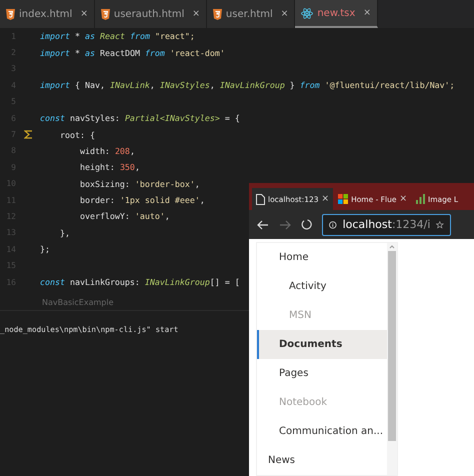 The height and width of the screenshot is (476, 474). What do you see at coordinates (132, 53) in the screenshot?
I see `code-line: import * as ReactDOM from 'react-dom'` at bounding box center [132, 53].